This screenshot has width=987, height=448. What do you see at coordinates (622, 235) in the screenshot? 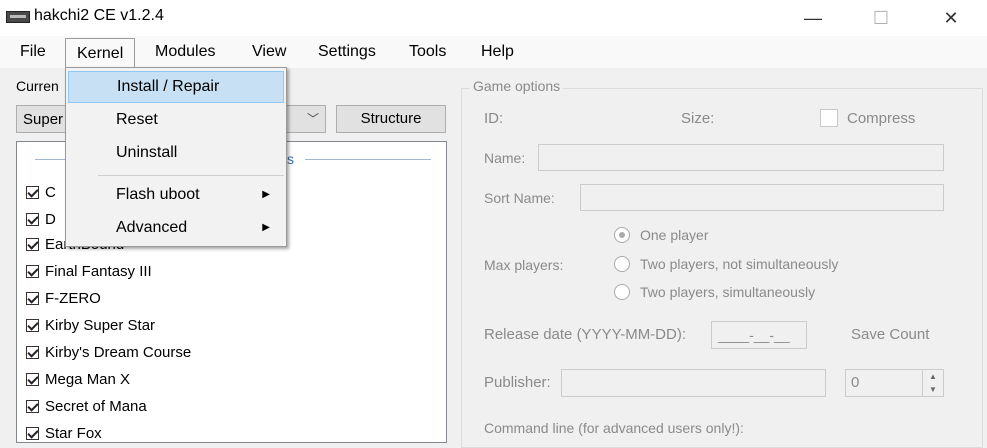
I see `radio-one-player` at bounding box center [622, 235].